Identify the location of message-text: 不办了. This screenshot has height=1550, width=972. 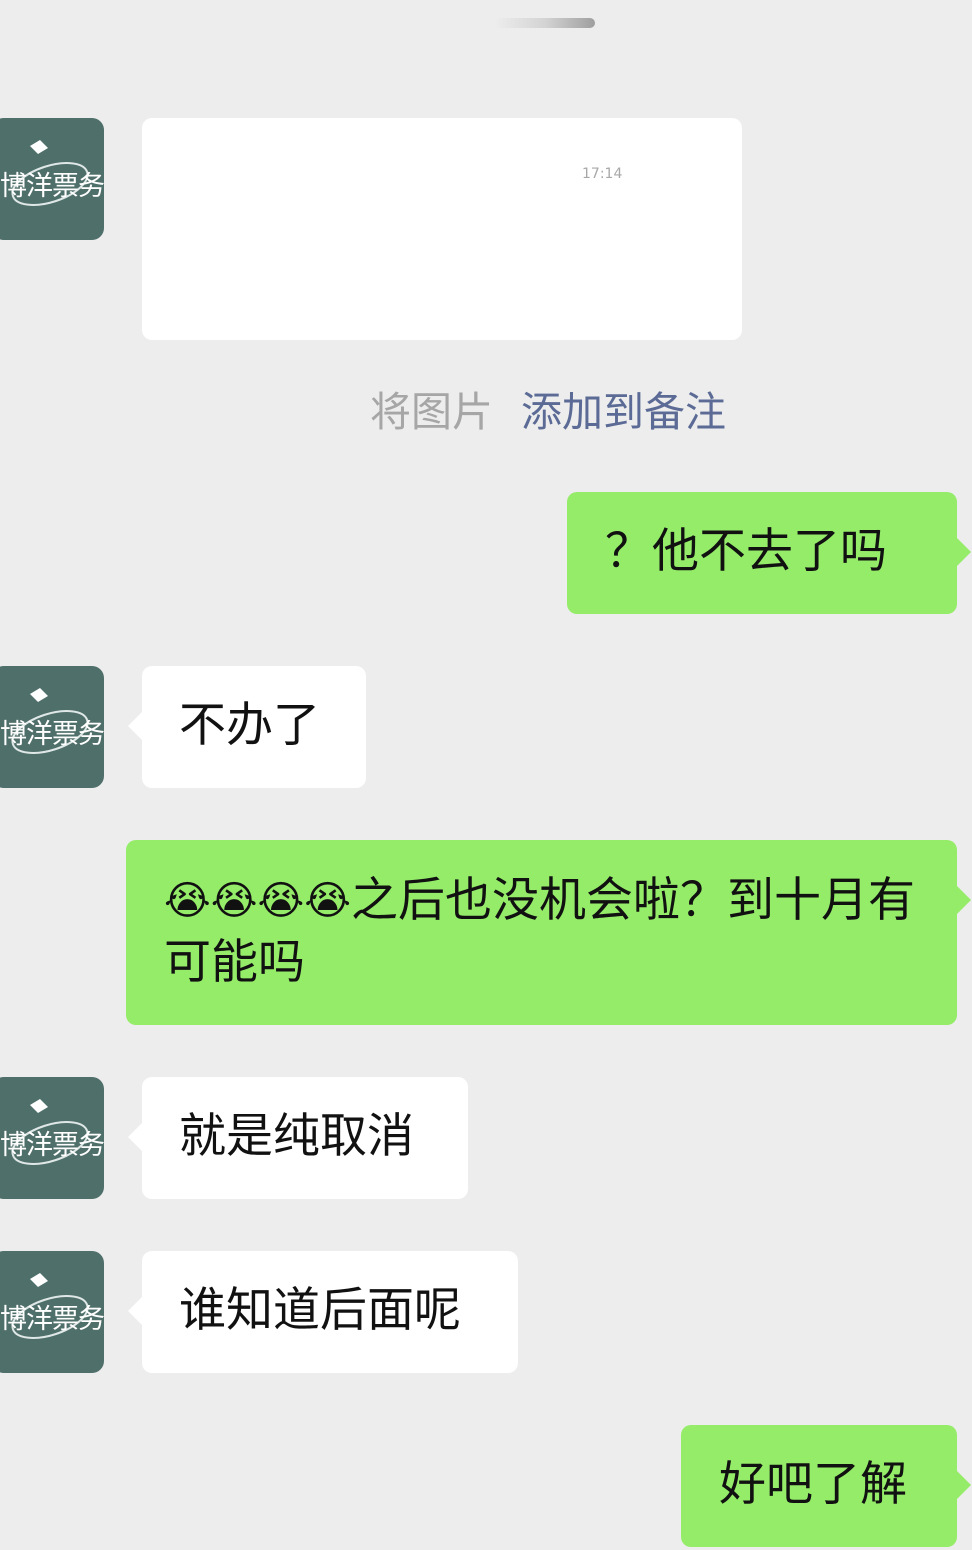
(249, 725).